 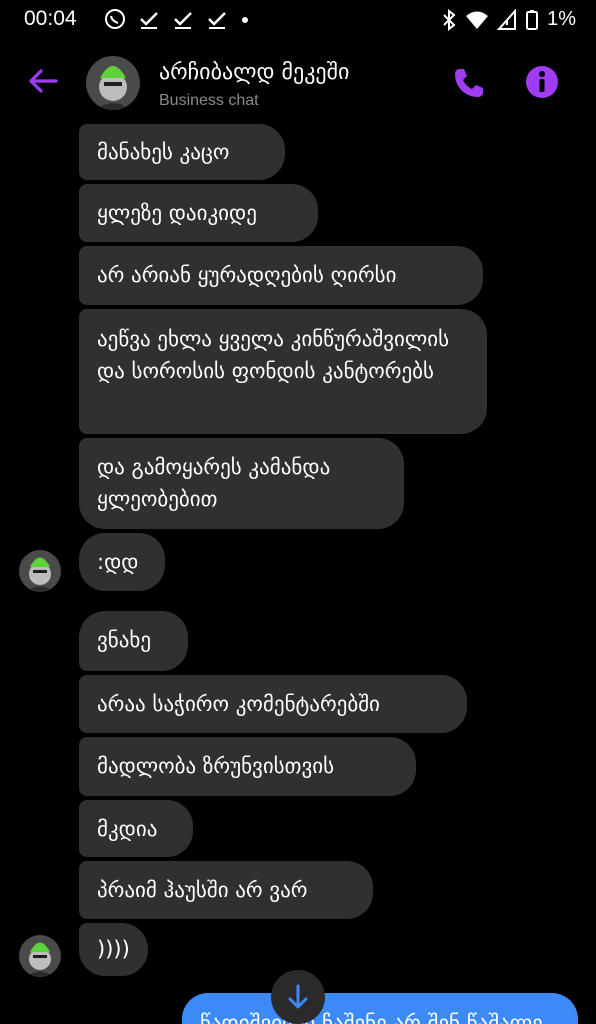 I want to click on battery-icon, so click(x=532, y=19).